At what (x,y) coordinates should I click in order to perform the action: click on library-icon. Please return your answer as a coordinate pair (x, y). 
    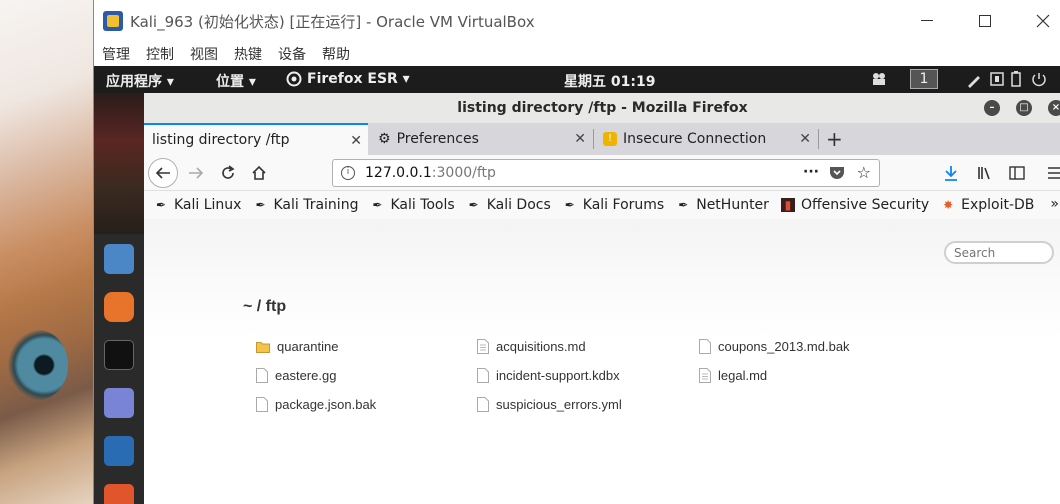
    Looking at the image, I should click on (985, 173).